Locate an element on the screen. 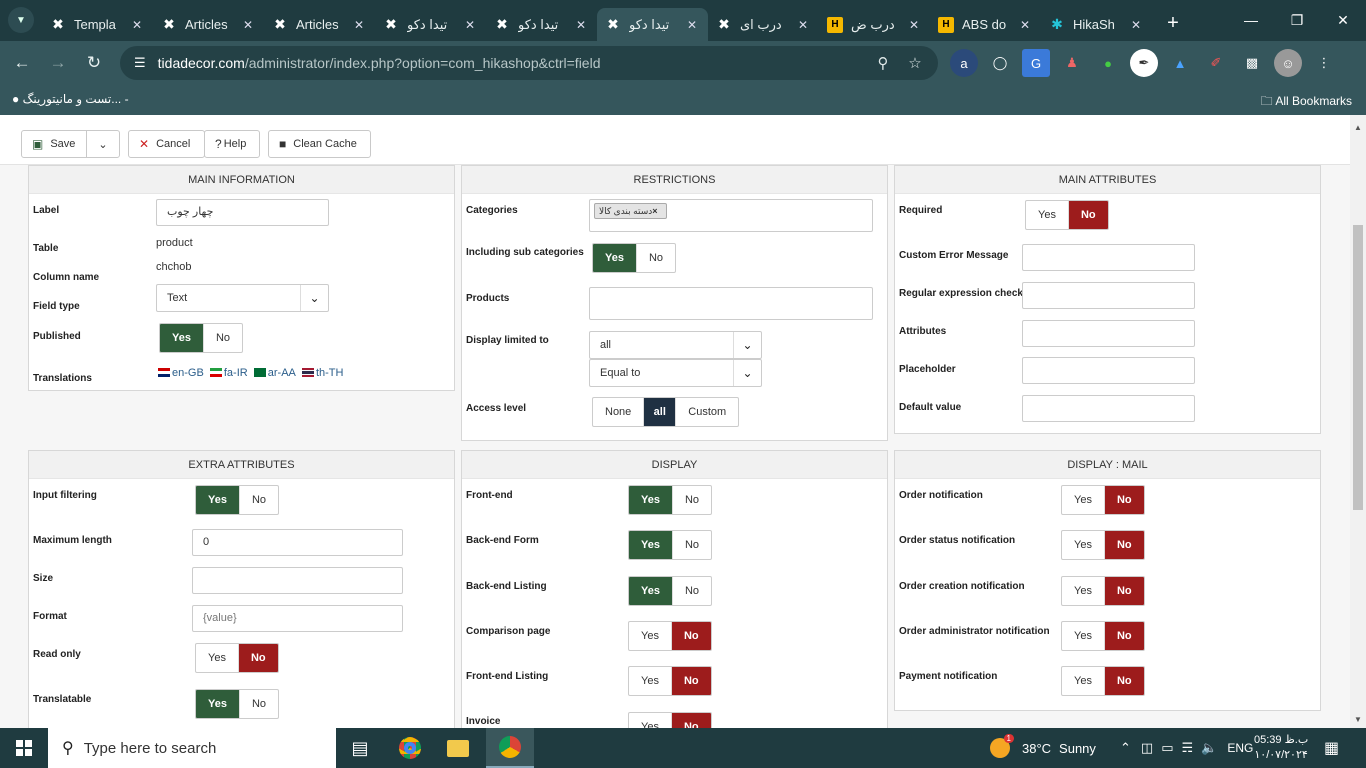  browser-tab: ✖ درب ای ✕ is located at coordinates (763, 24).